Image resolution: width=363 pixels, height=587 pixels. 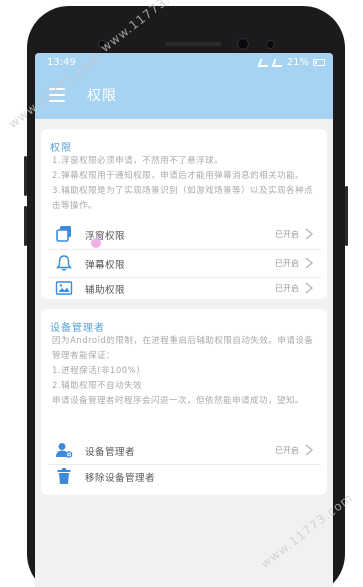 I want to click on power-button, so click(x=346, y=216).